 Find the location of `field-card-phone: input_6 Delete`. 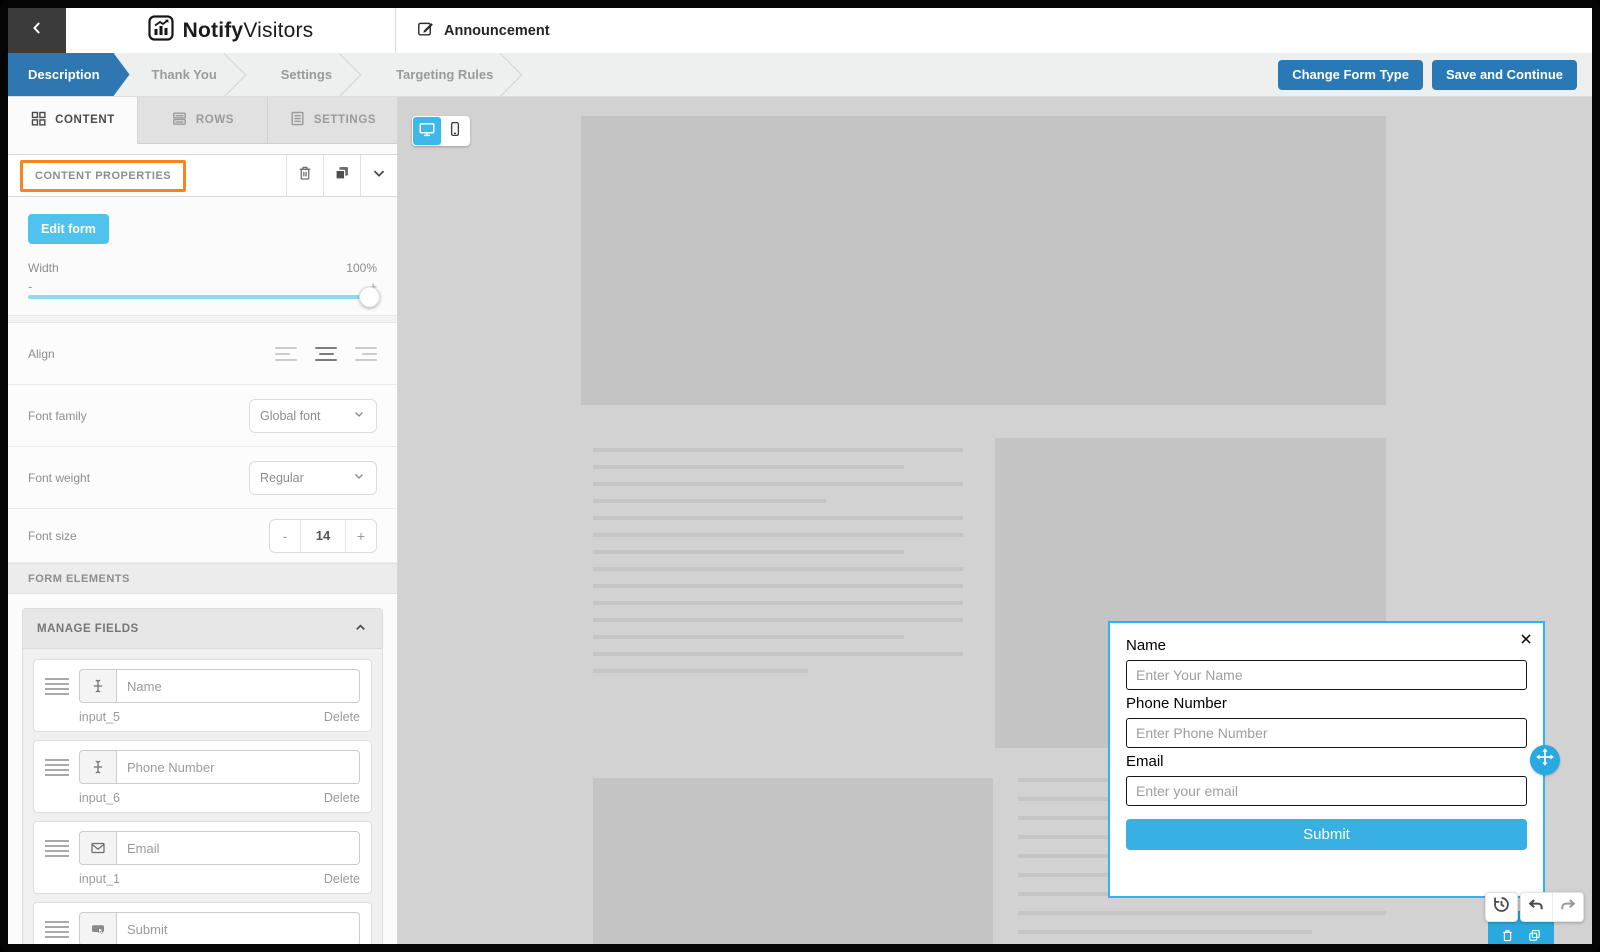

field-card-phone: input_6 Delete is located at coordinates (202, 776).